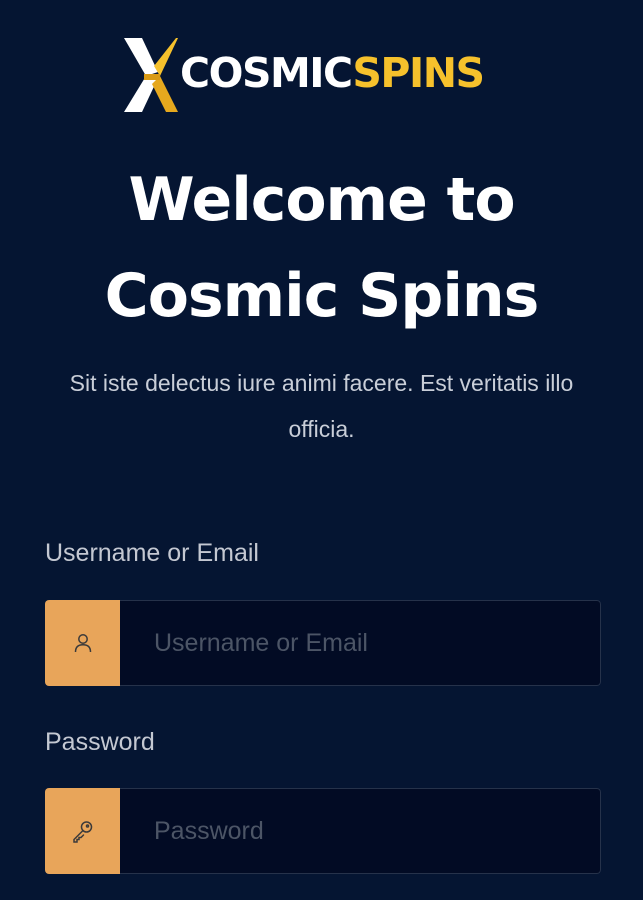 The image size is (643, 900). Describe the element at coordinates (360, 831) in the screenshot. I see `password-input` at that location.